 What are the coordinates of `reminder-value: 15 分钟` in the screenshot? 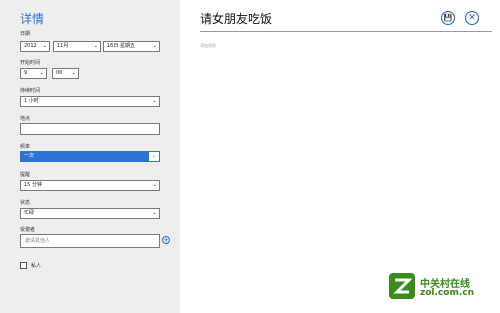 It's located at (33, 185).